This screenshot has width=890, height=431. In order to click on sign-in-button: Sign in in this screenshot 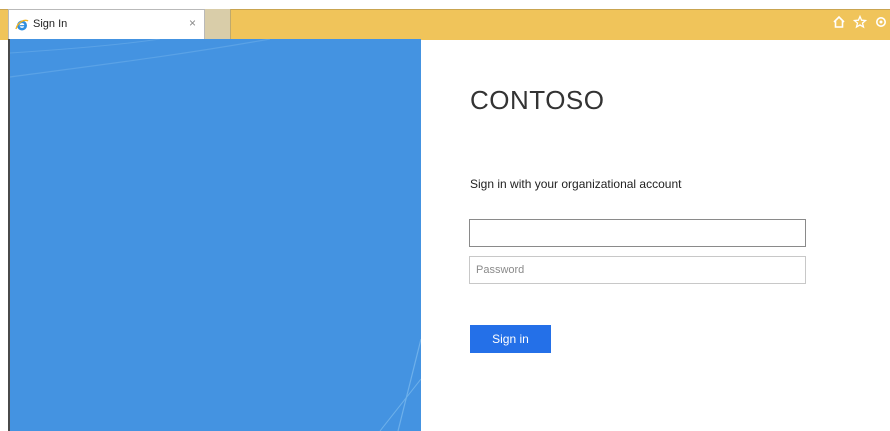, I will do `click(510, 339)`.